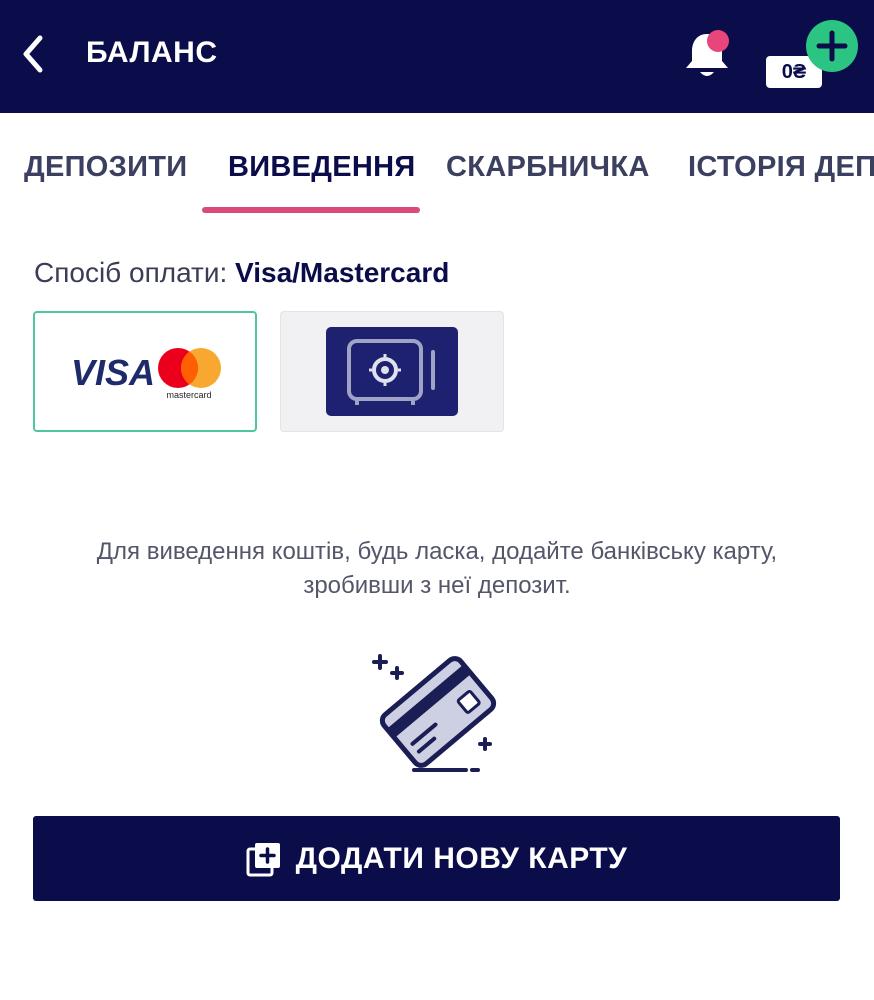  Describe the element at coordinates (437, 585) in the screenshot. I see `info-line-2: зробивши з неї депозит.` at that location.